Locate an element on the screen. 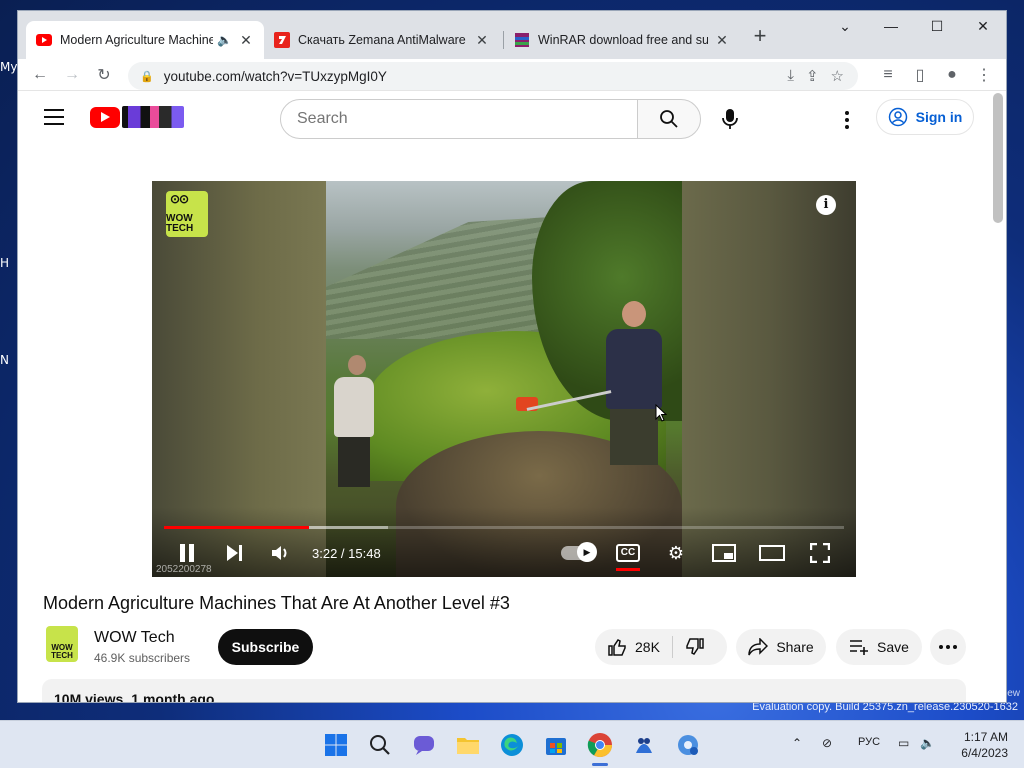  yt-header: Sign in is located at coordinates (503, 119).